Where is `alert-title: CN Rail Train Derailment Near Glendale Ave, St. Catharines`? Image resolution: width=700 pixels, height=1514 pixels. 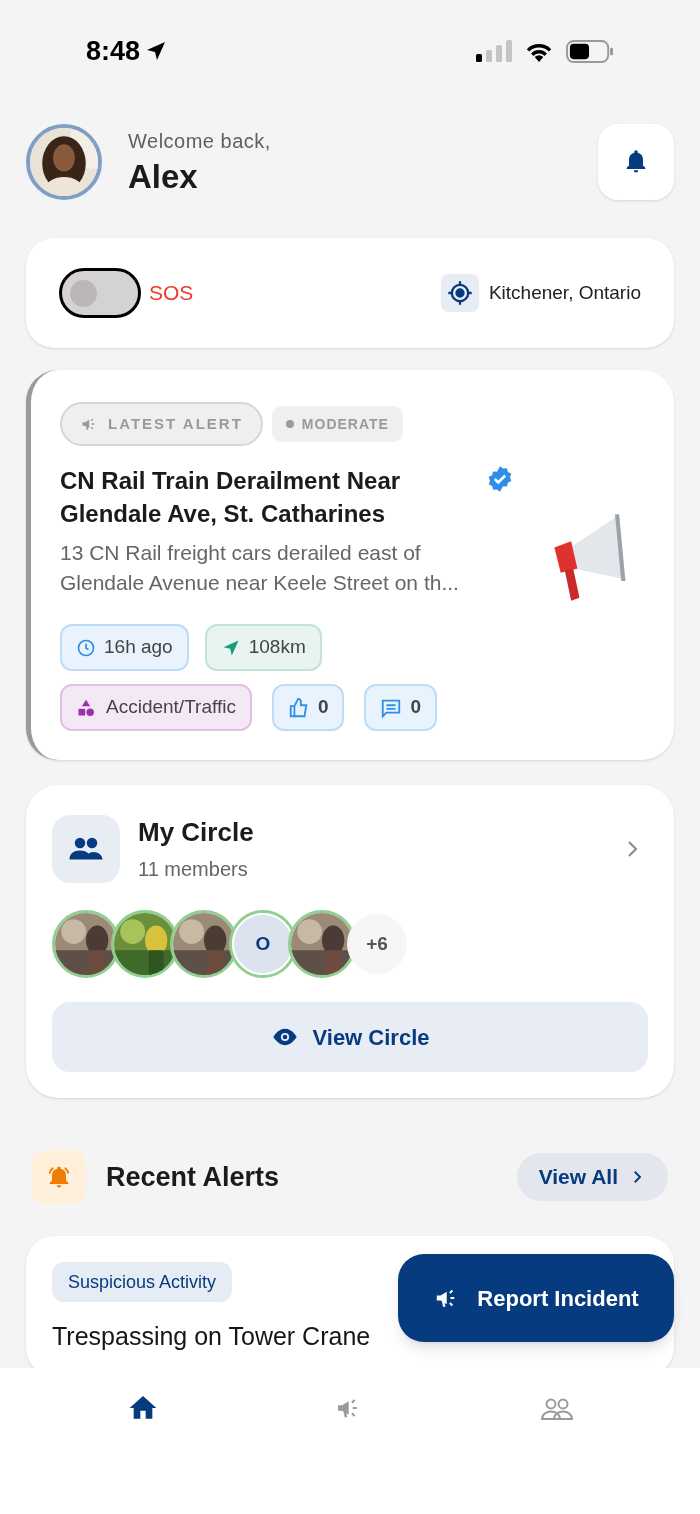
alert-title: CN Rail Train Derailment Near Glendale Ave, St. Catharines is located at coordinates (231, 497).